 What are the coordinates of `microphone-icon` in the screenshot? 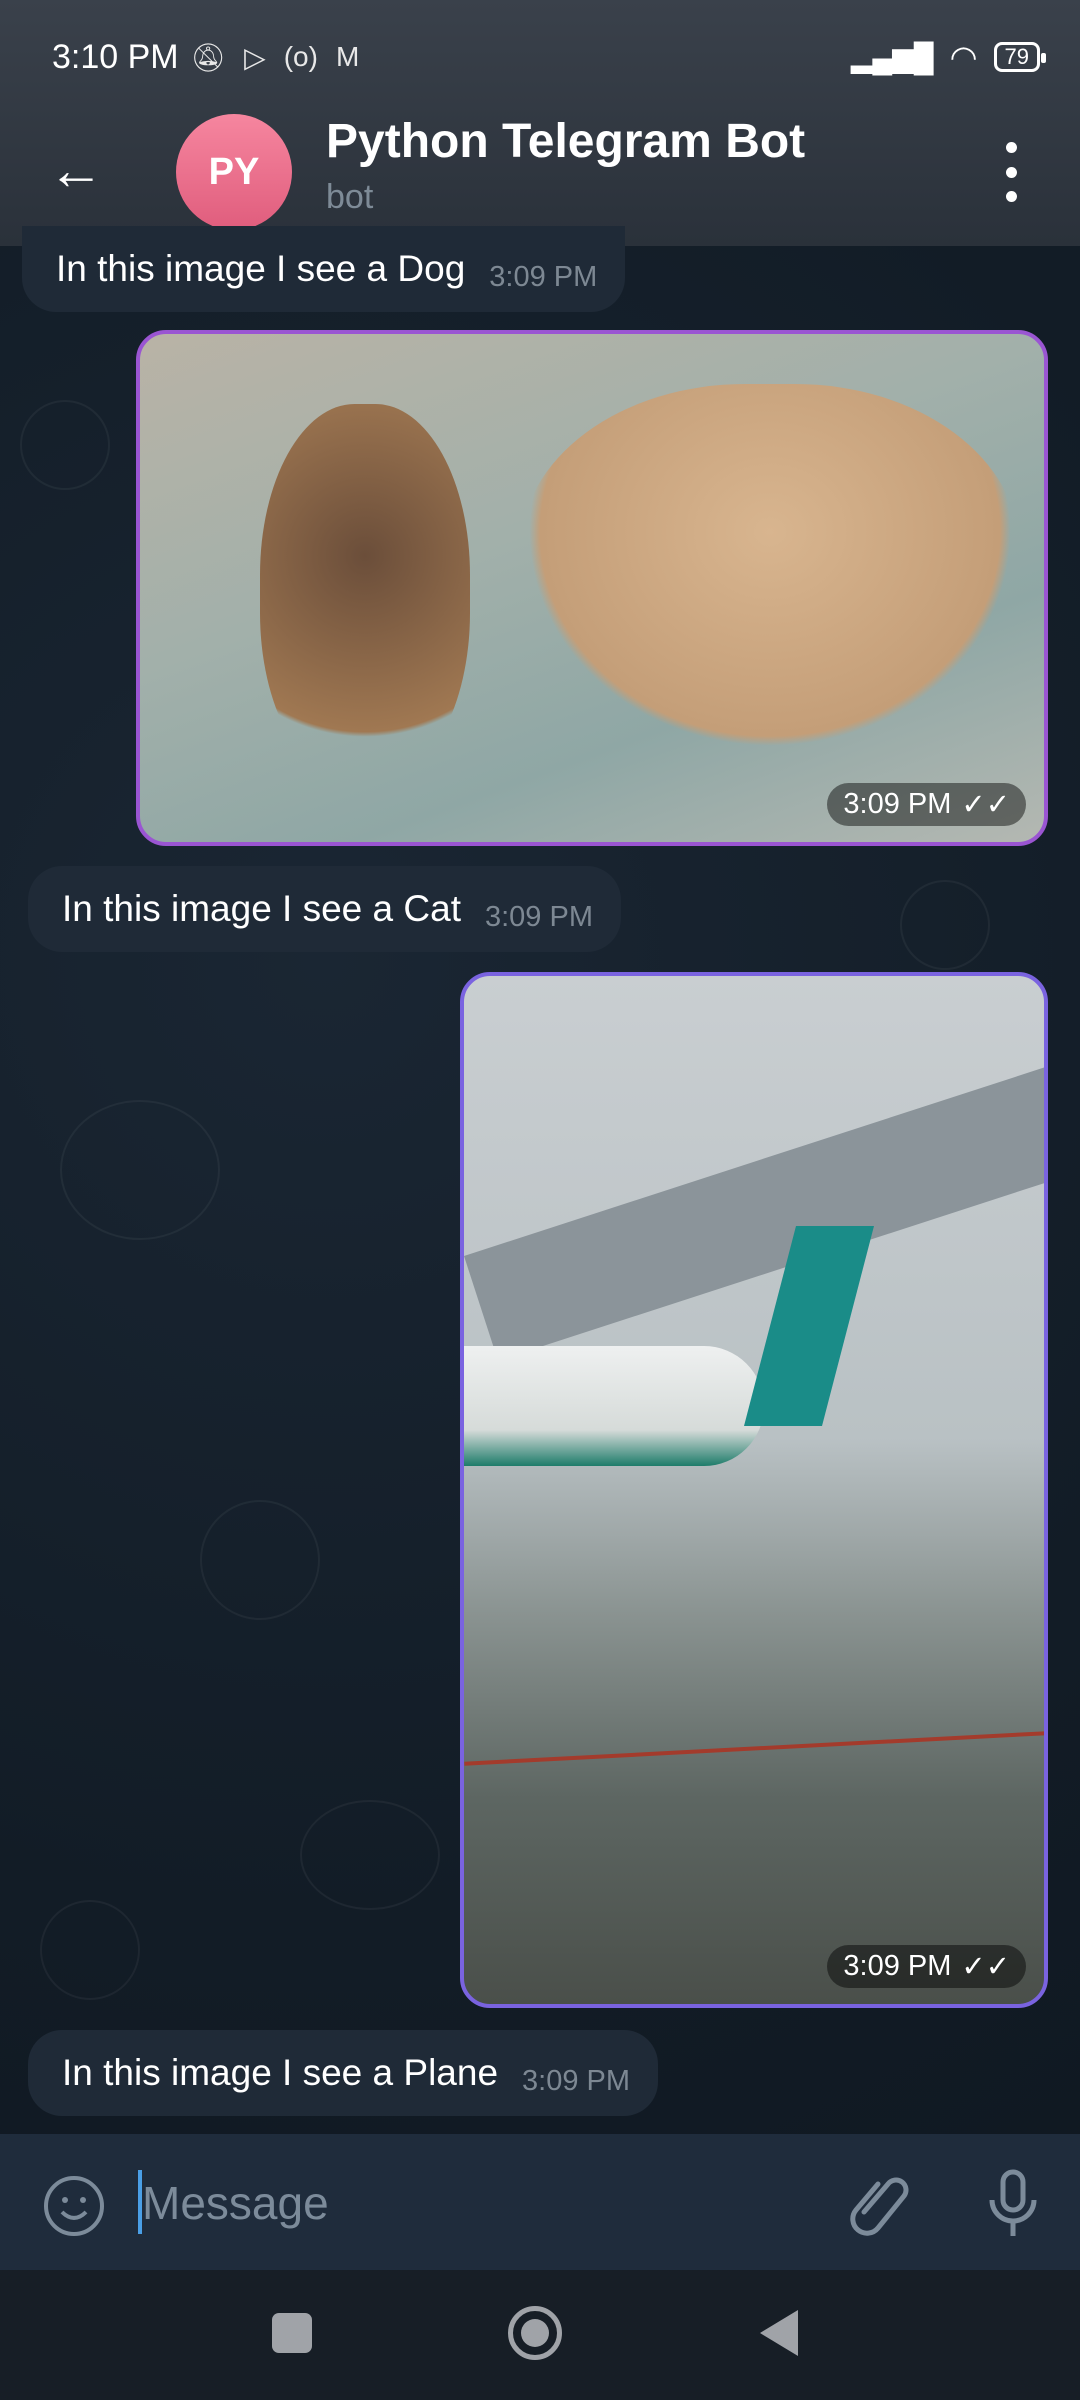 It's located at (1013, 2203).